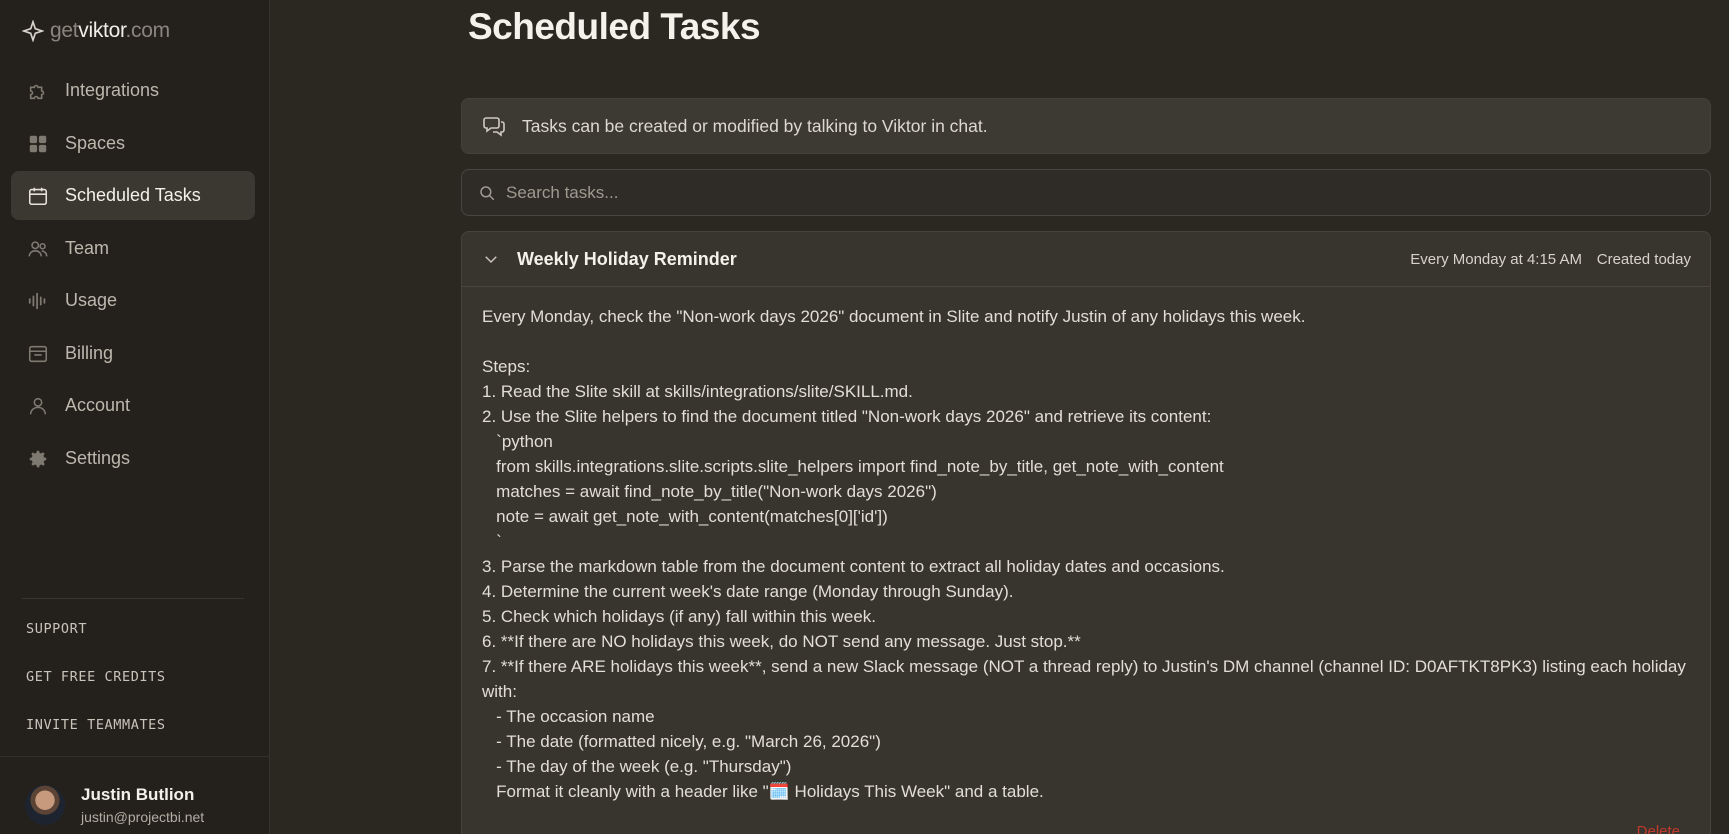  Describe the element at coordinates (96, 725) in the screenshot. I see `invite-teammates-link: INVITE TEAMMATES` at that location.